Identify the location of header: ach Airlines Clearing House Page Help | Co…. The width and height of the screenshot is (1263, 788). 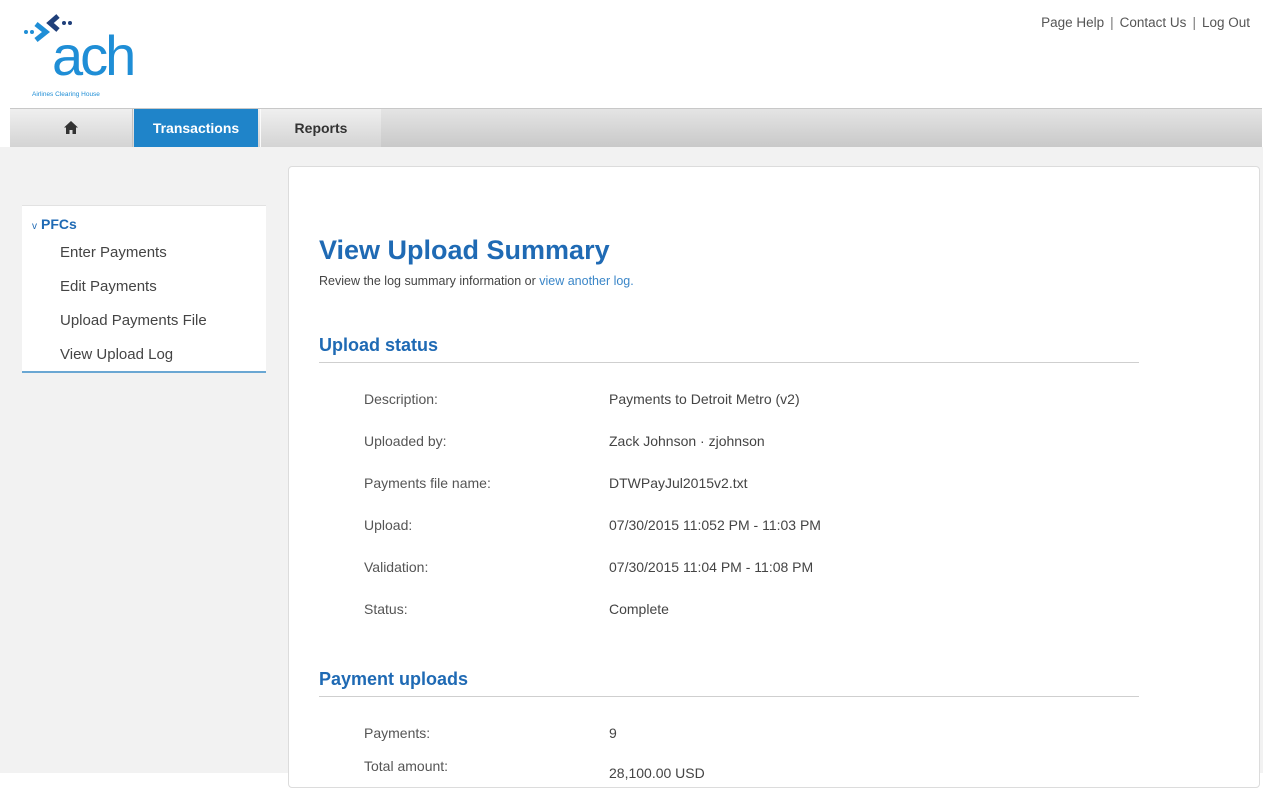
(631, 54).